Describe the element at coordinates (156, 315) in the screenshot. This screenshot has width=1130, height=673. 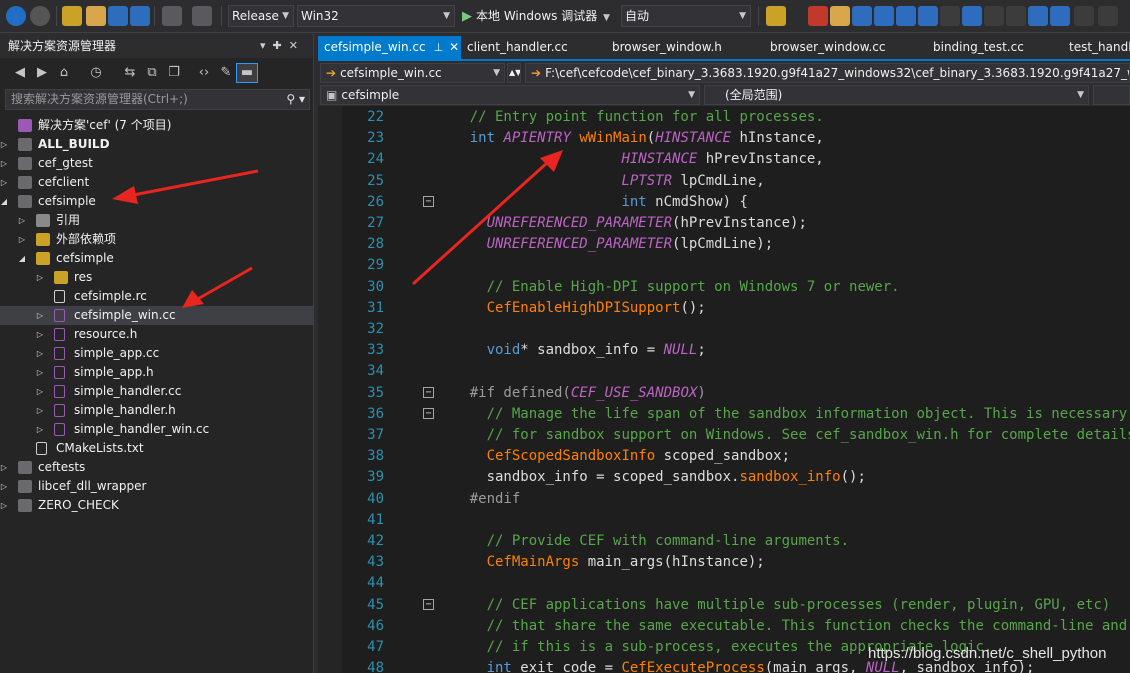
I see `tree-item: ▷ cefsimple_win.cc` at that location.